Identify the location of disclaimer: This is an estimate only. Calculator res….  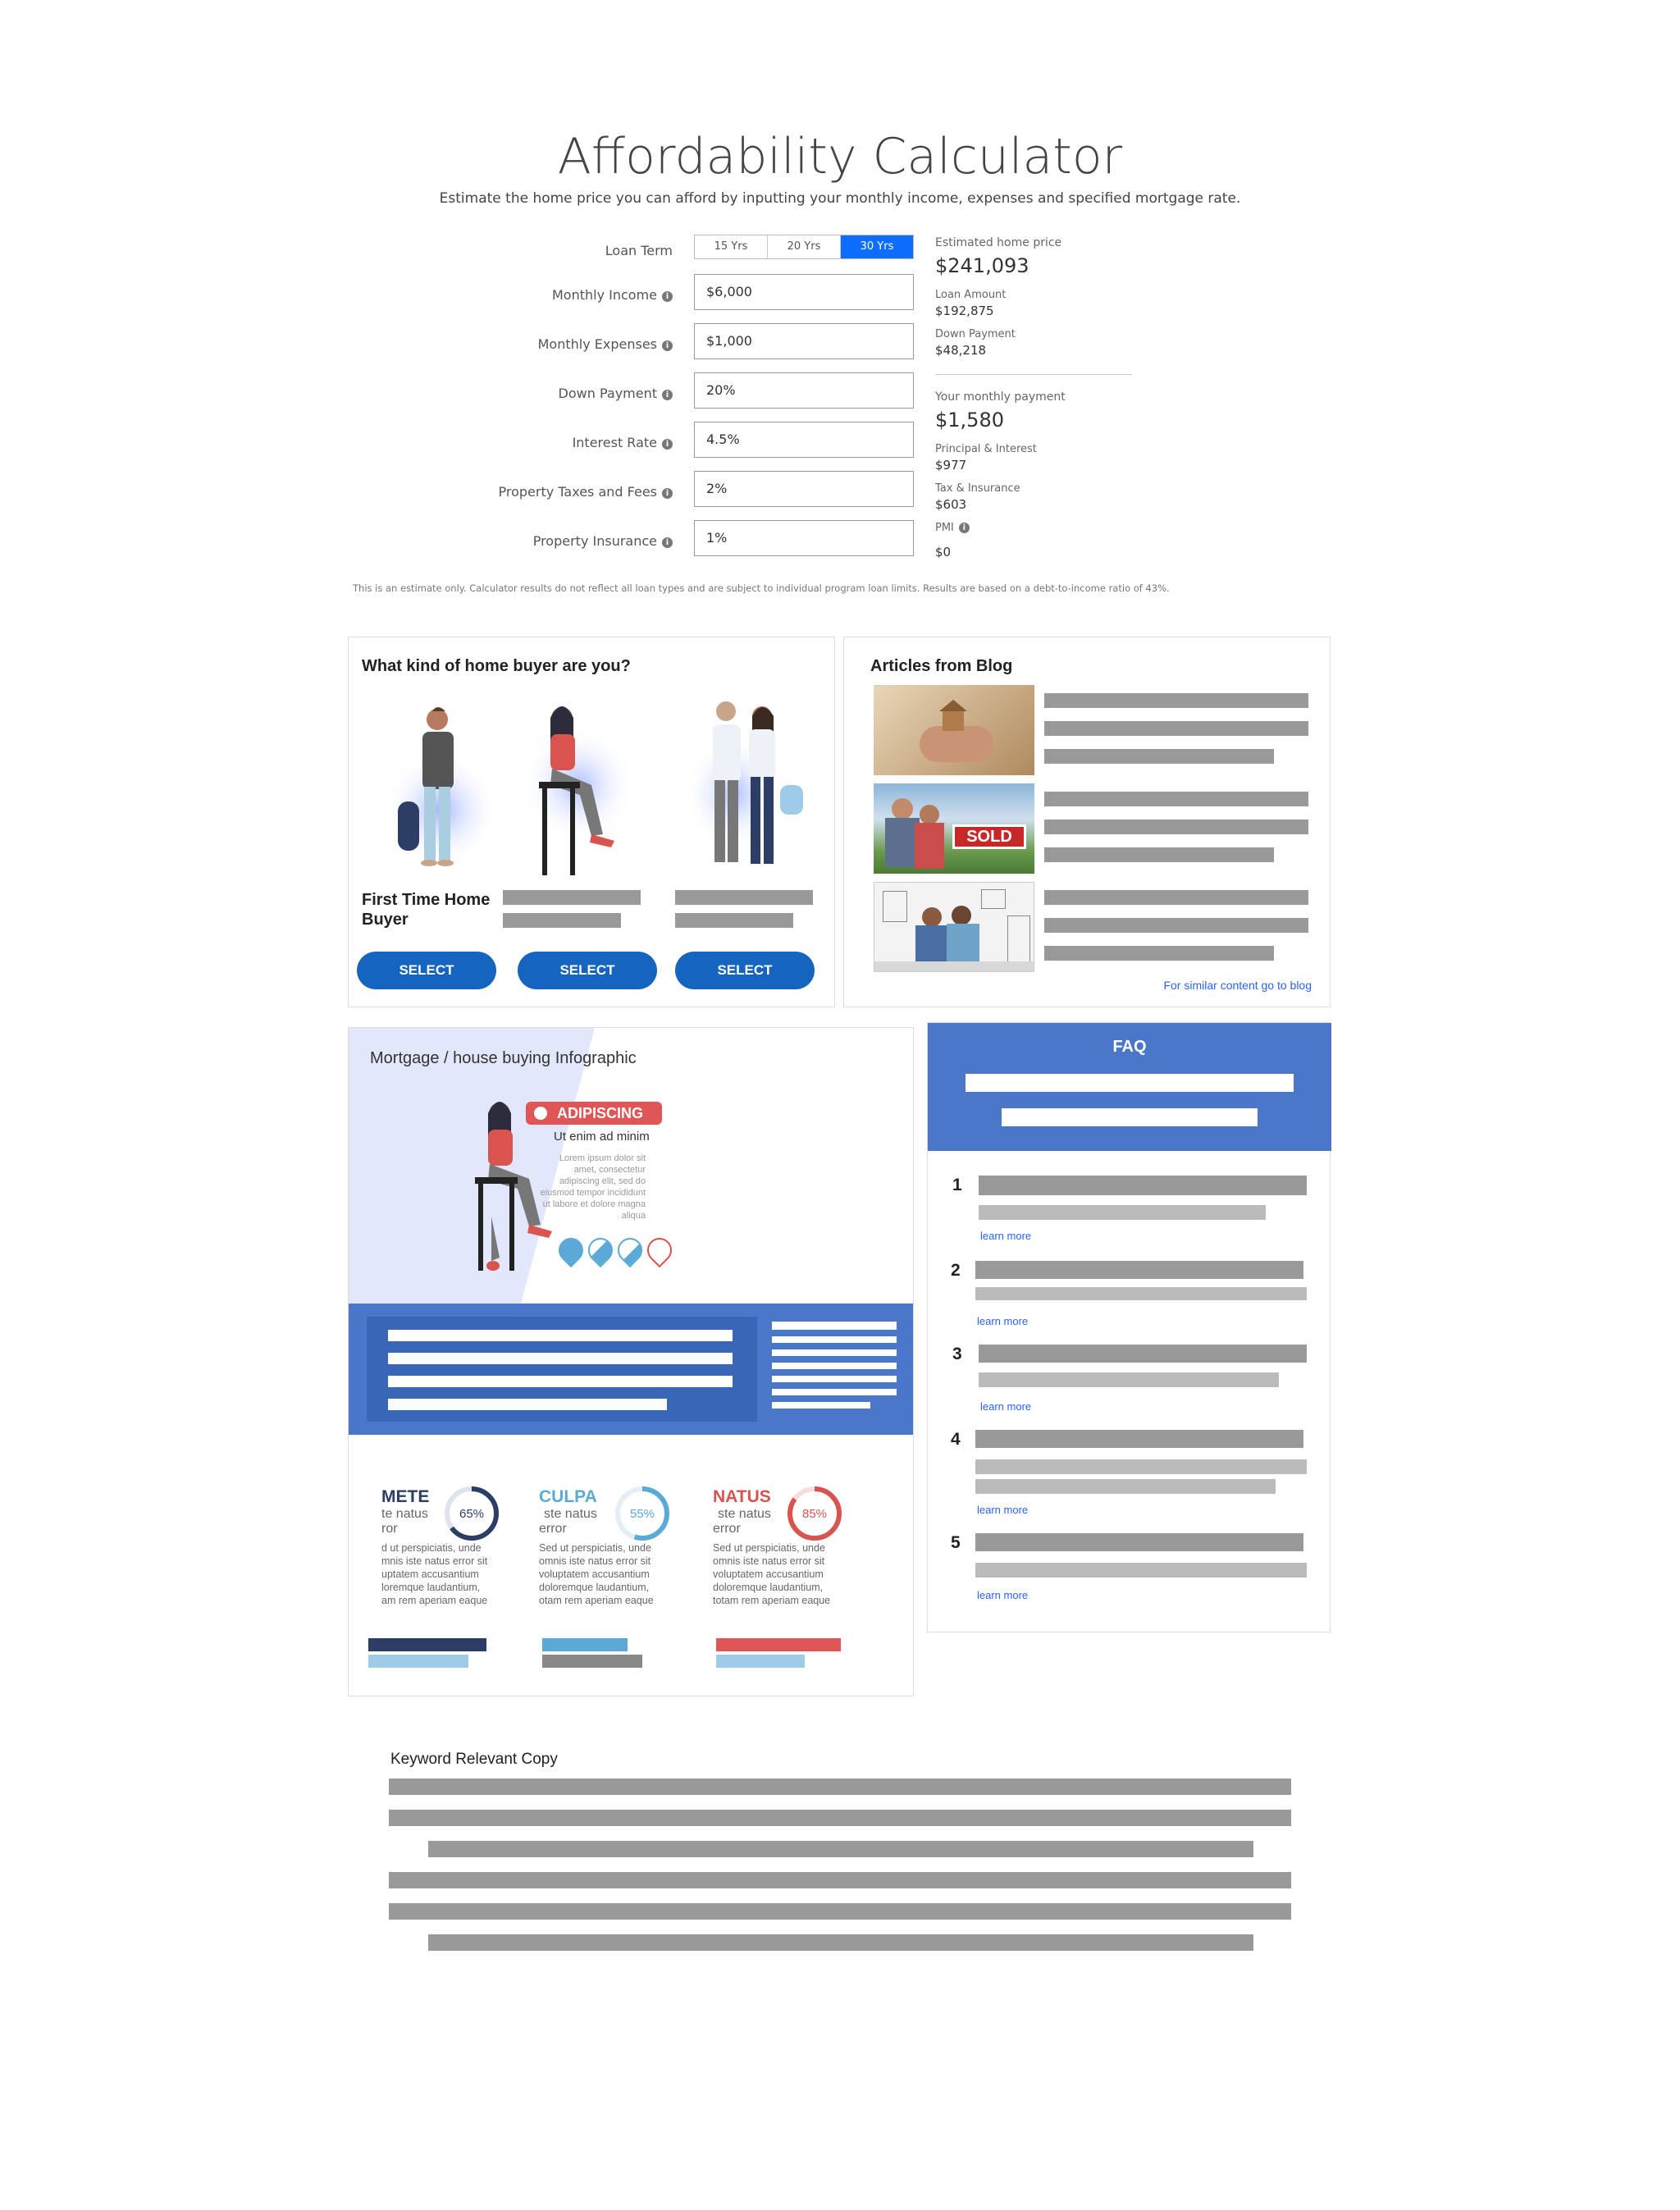
(762, 588).